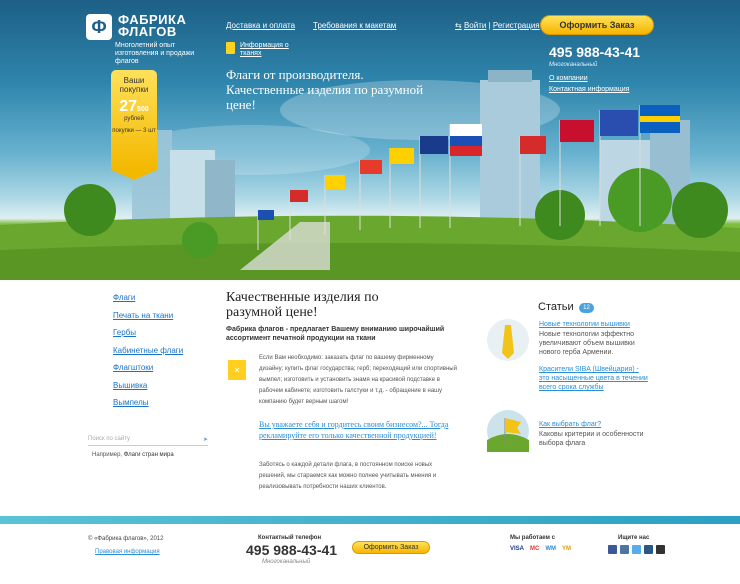 The width and height of the screenshot is (740, 584). I want to click on header-phone: 495 988-43-41, so click(595, 52).